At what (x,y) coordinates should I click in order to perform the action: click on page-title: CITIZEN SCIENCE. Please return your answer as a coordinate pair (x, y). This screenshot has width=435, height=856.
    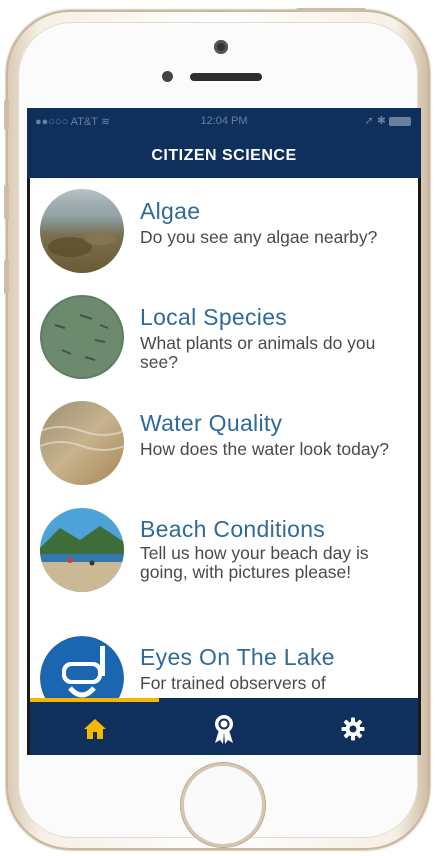
    Looking at the image, I should click on (224, 155).